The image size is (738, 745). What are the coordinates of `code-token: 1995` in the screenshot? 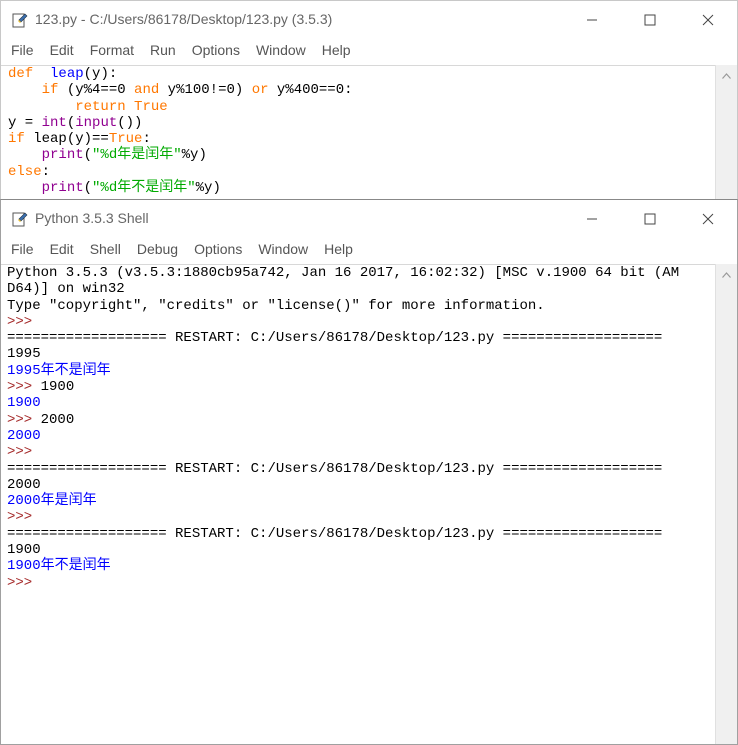 It's located at (24, 354).